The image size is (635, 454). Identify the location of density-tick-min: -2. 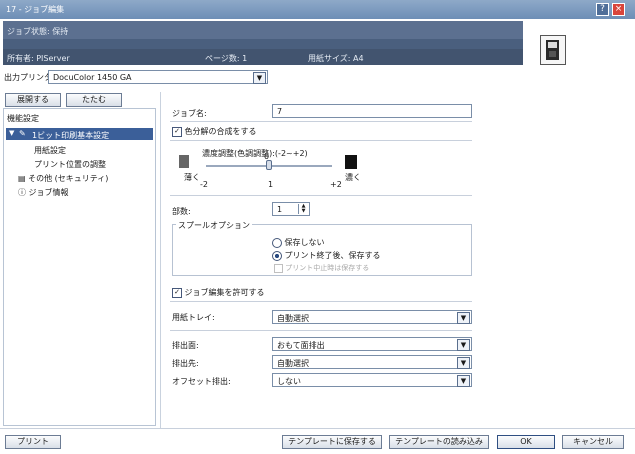
(204, 184).